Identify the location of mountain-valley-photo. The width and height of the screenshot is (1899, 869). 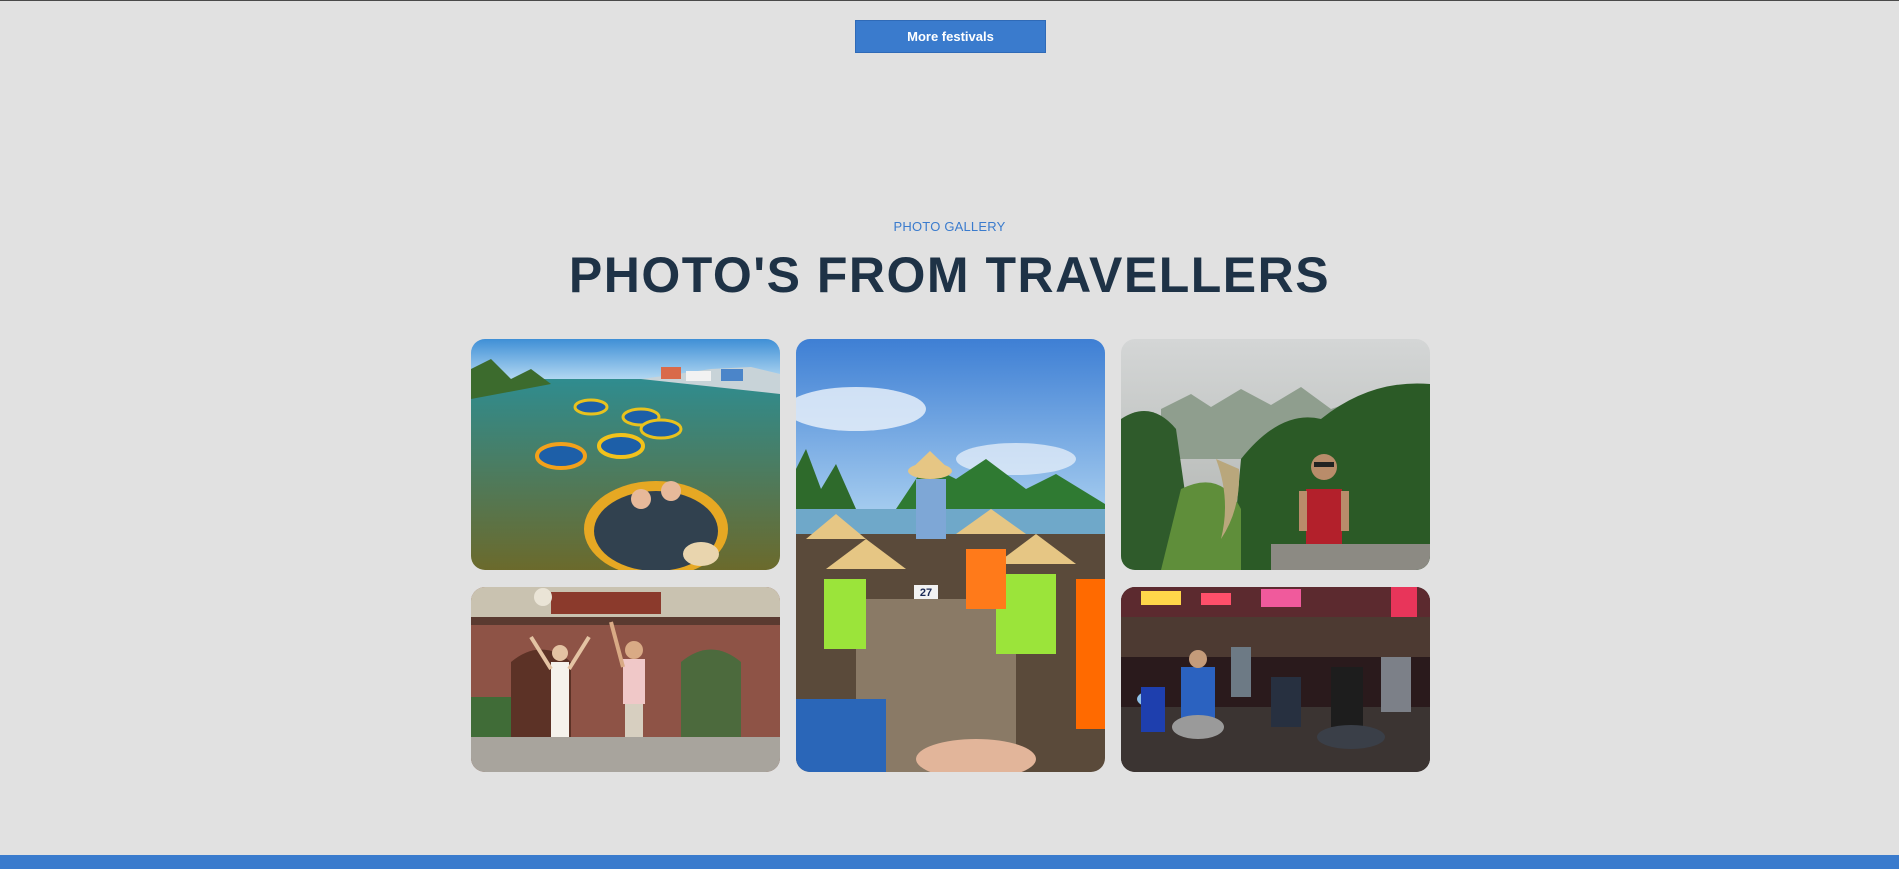
(1275, 454).